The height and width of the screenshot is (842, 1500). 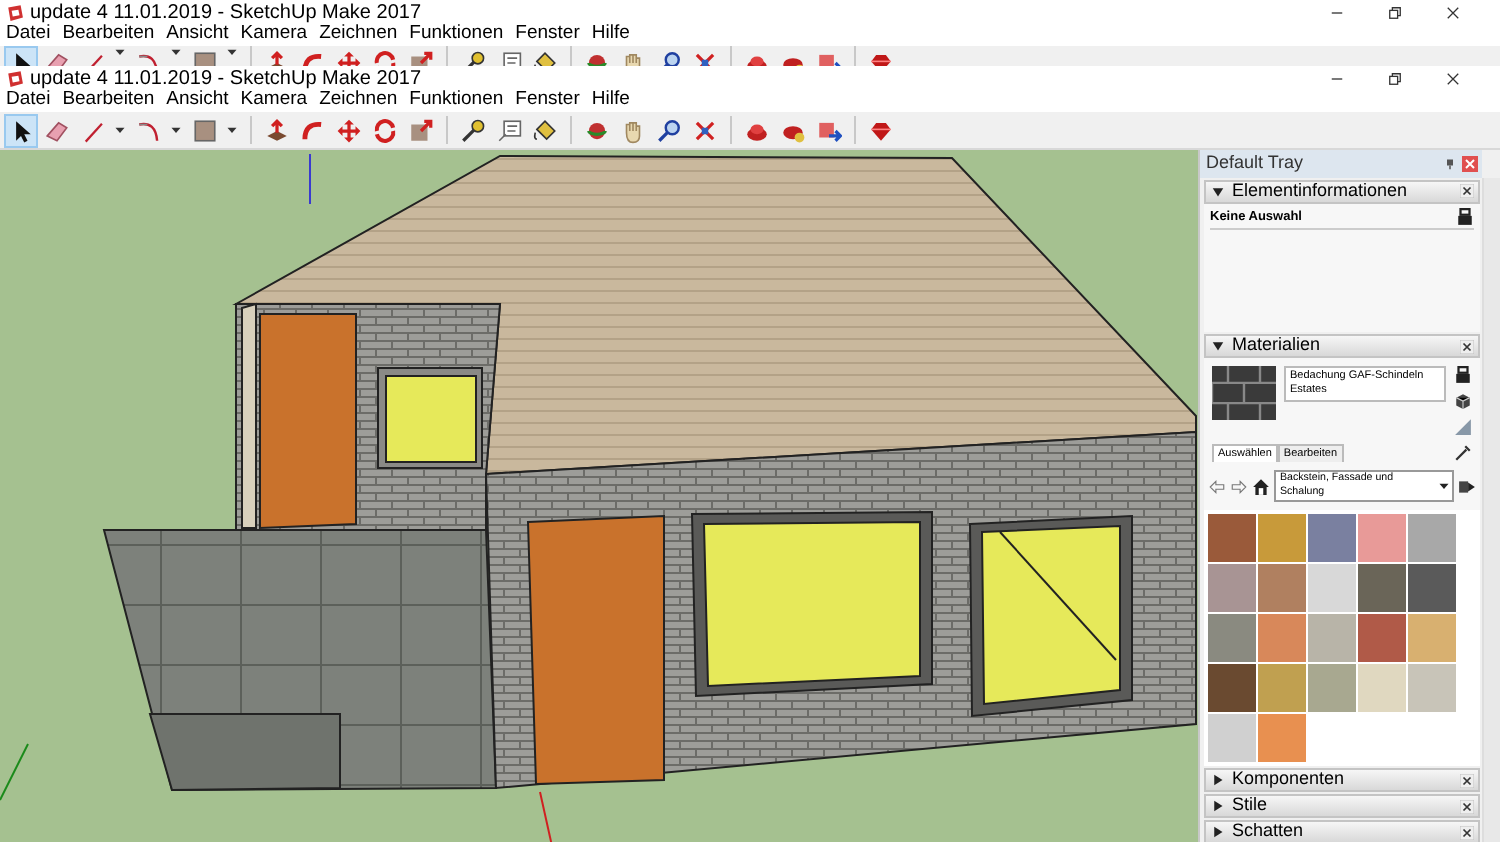 I want to click on expand-arrows-icon, so click(x=705, y=130).